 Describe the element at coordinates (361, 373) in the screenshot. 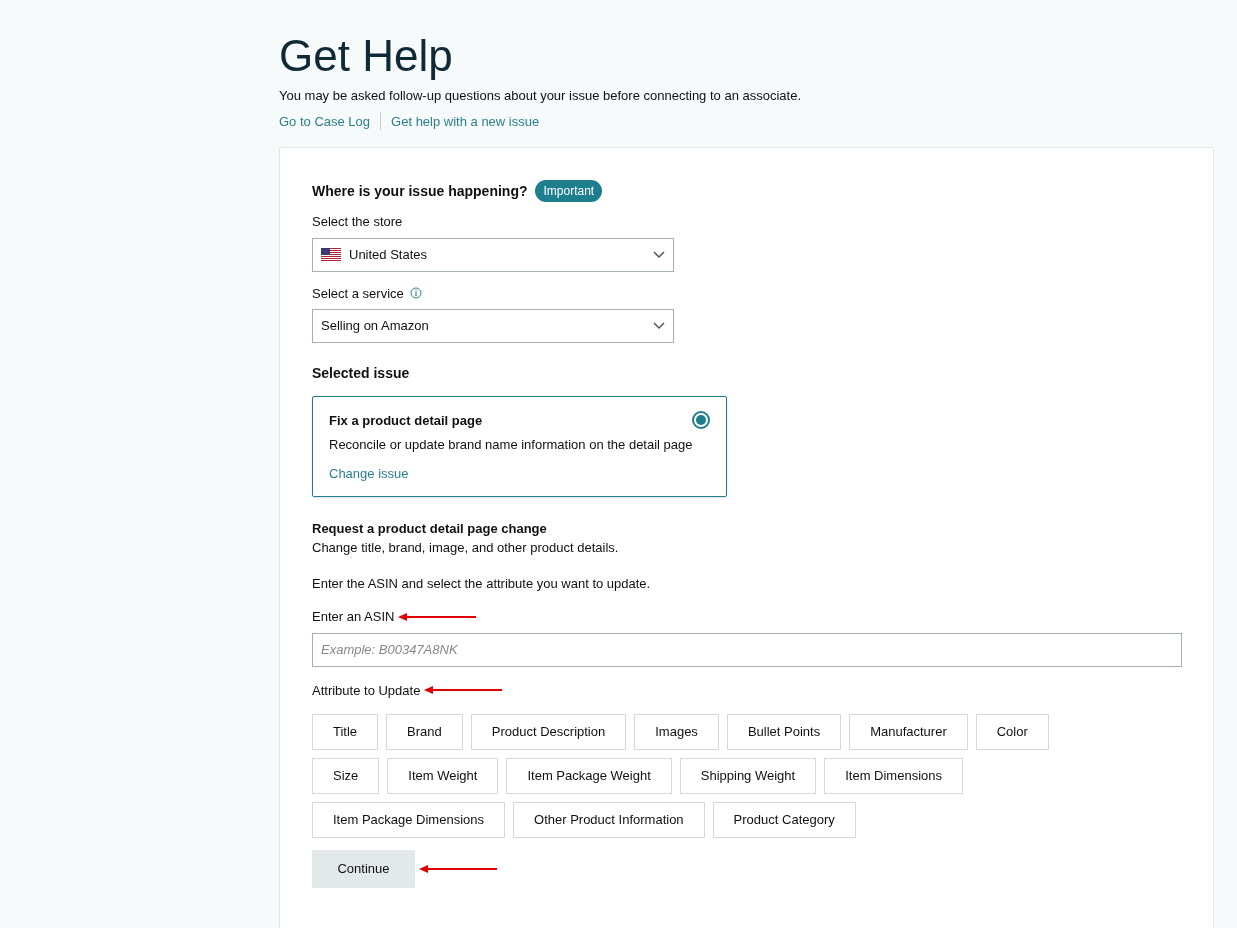

I see `section-heading: Selected issue` at that location.